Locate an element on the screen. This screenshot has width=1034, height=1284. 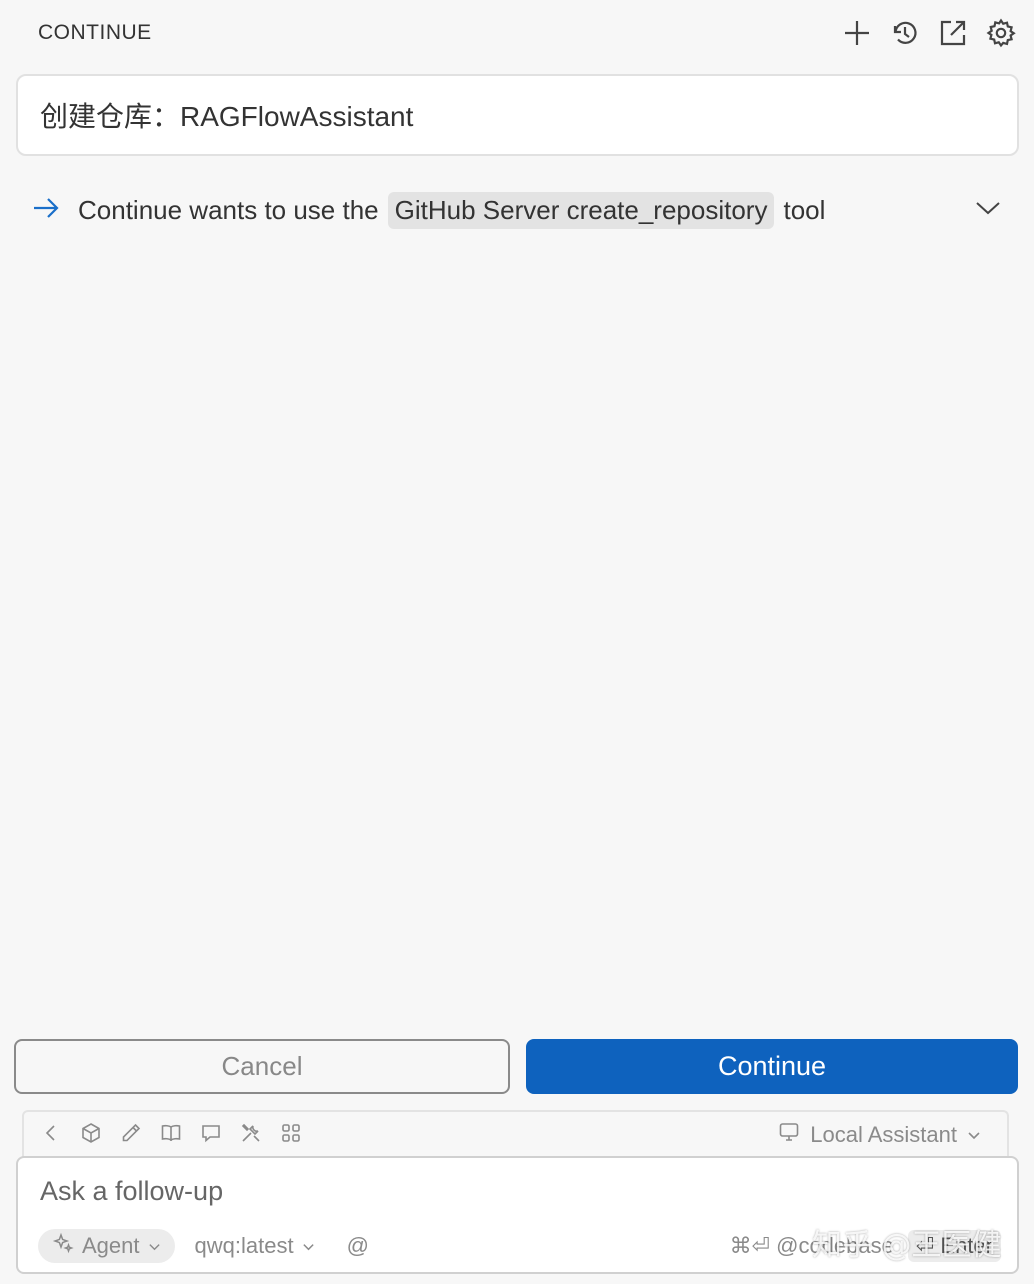
mode-selector: Agent is located at coordinates (106, 1246).